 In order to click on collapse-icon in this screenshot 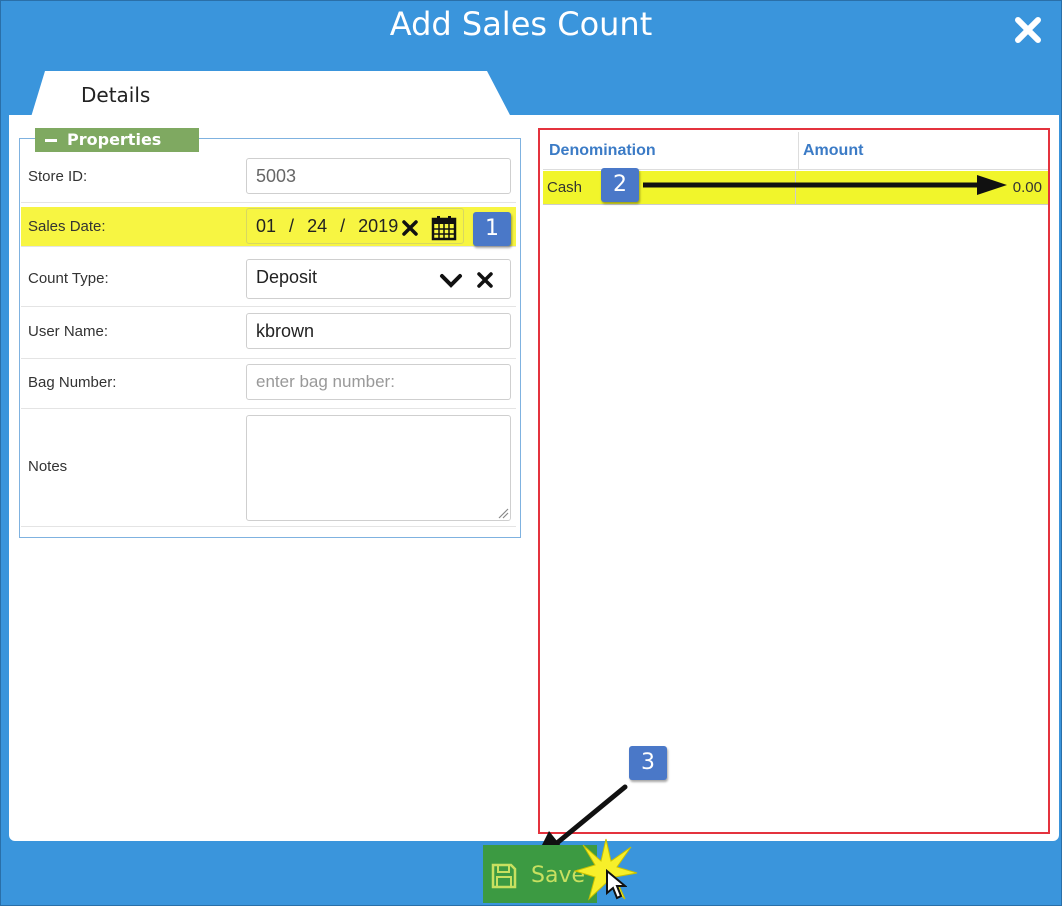, I will do `click(51, 140)`.